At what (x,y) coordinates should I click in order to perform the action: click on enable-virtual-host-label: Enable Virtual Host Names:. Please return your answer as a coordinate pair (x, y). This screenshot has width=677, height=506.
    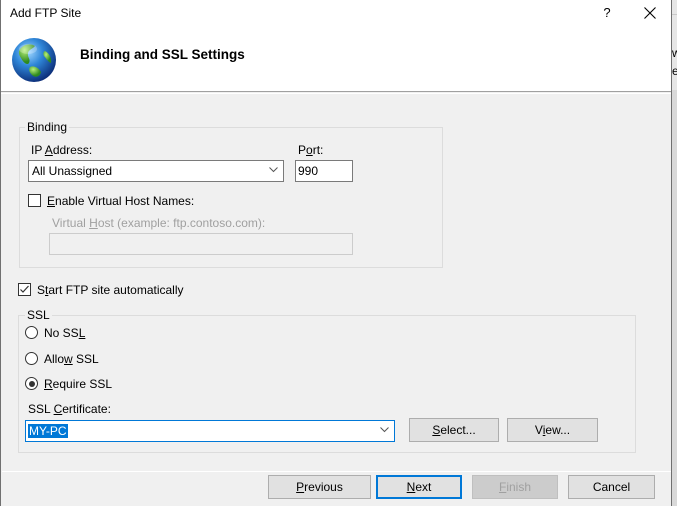
    Looking at the image, I should click on (120, 201).